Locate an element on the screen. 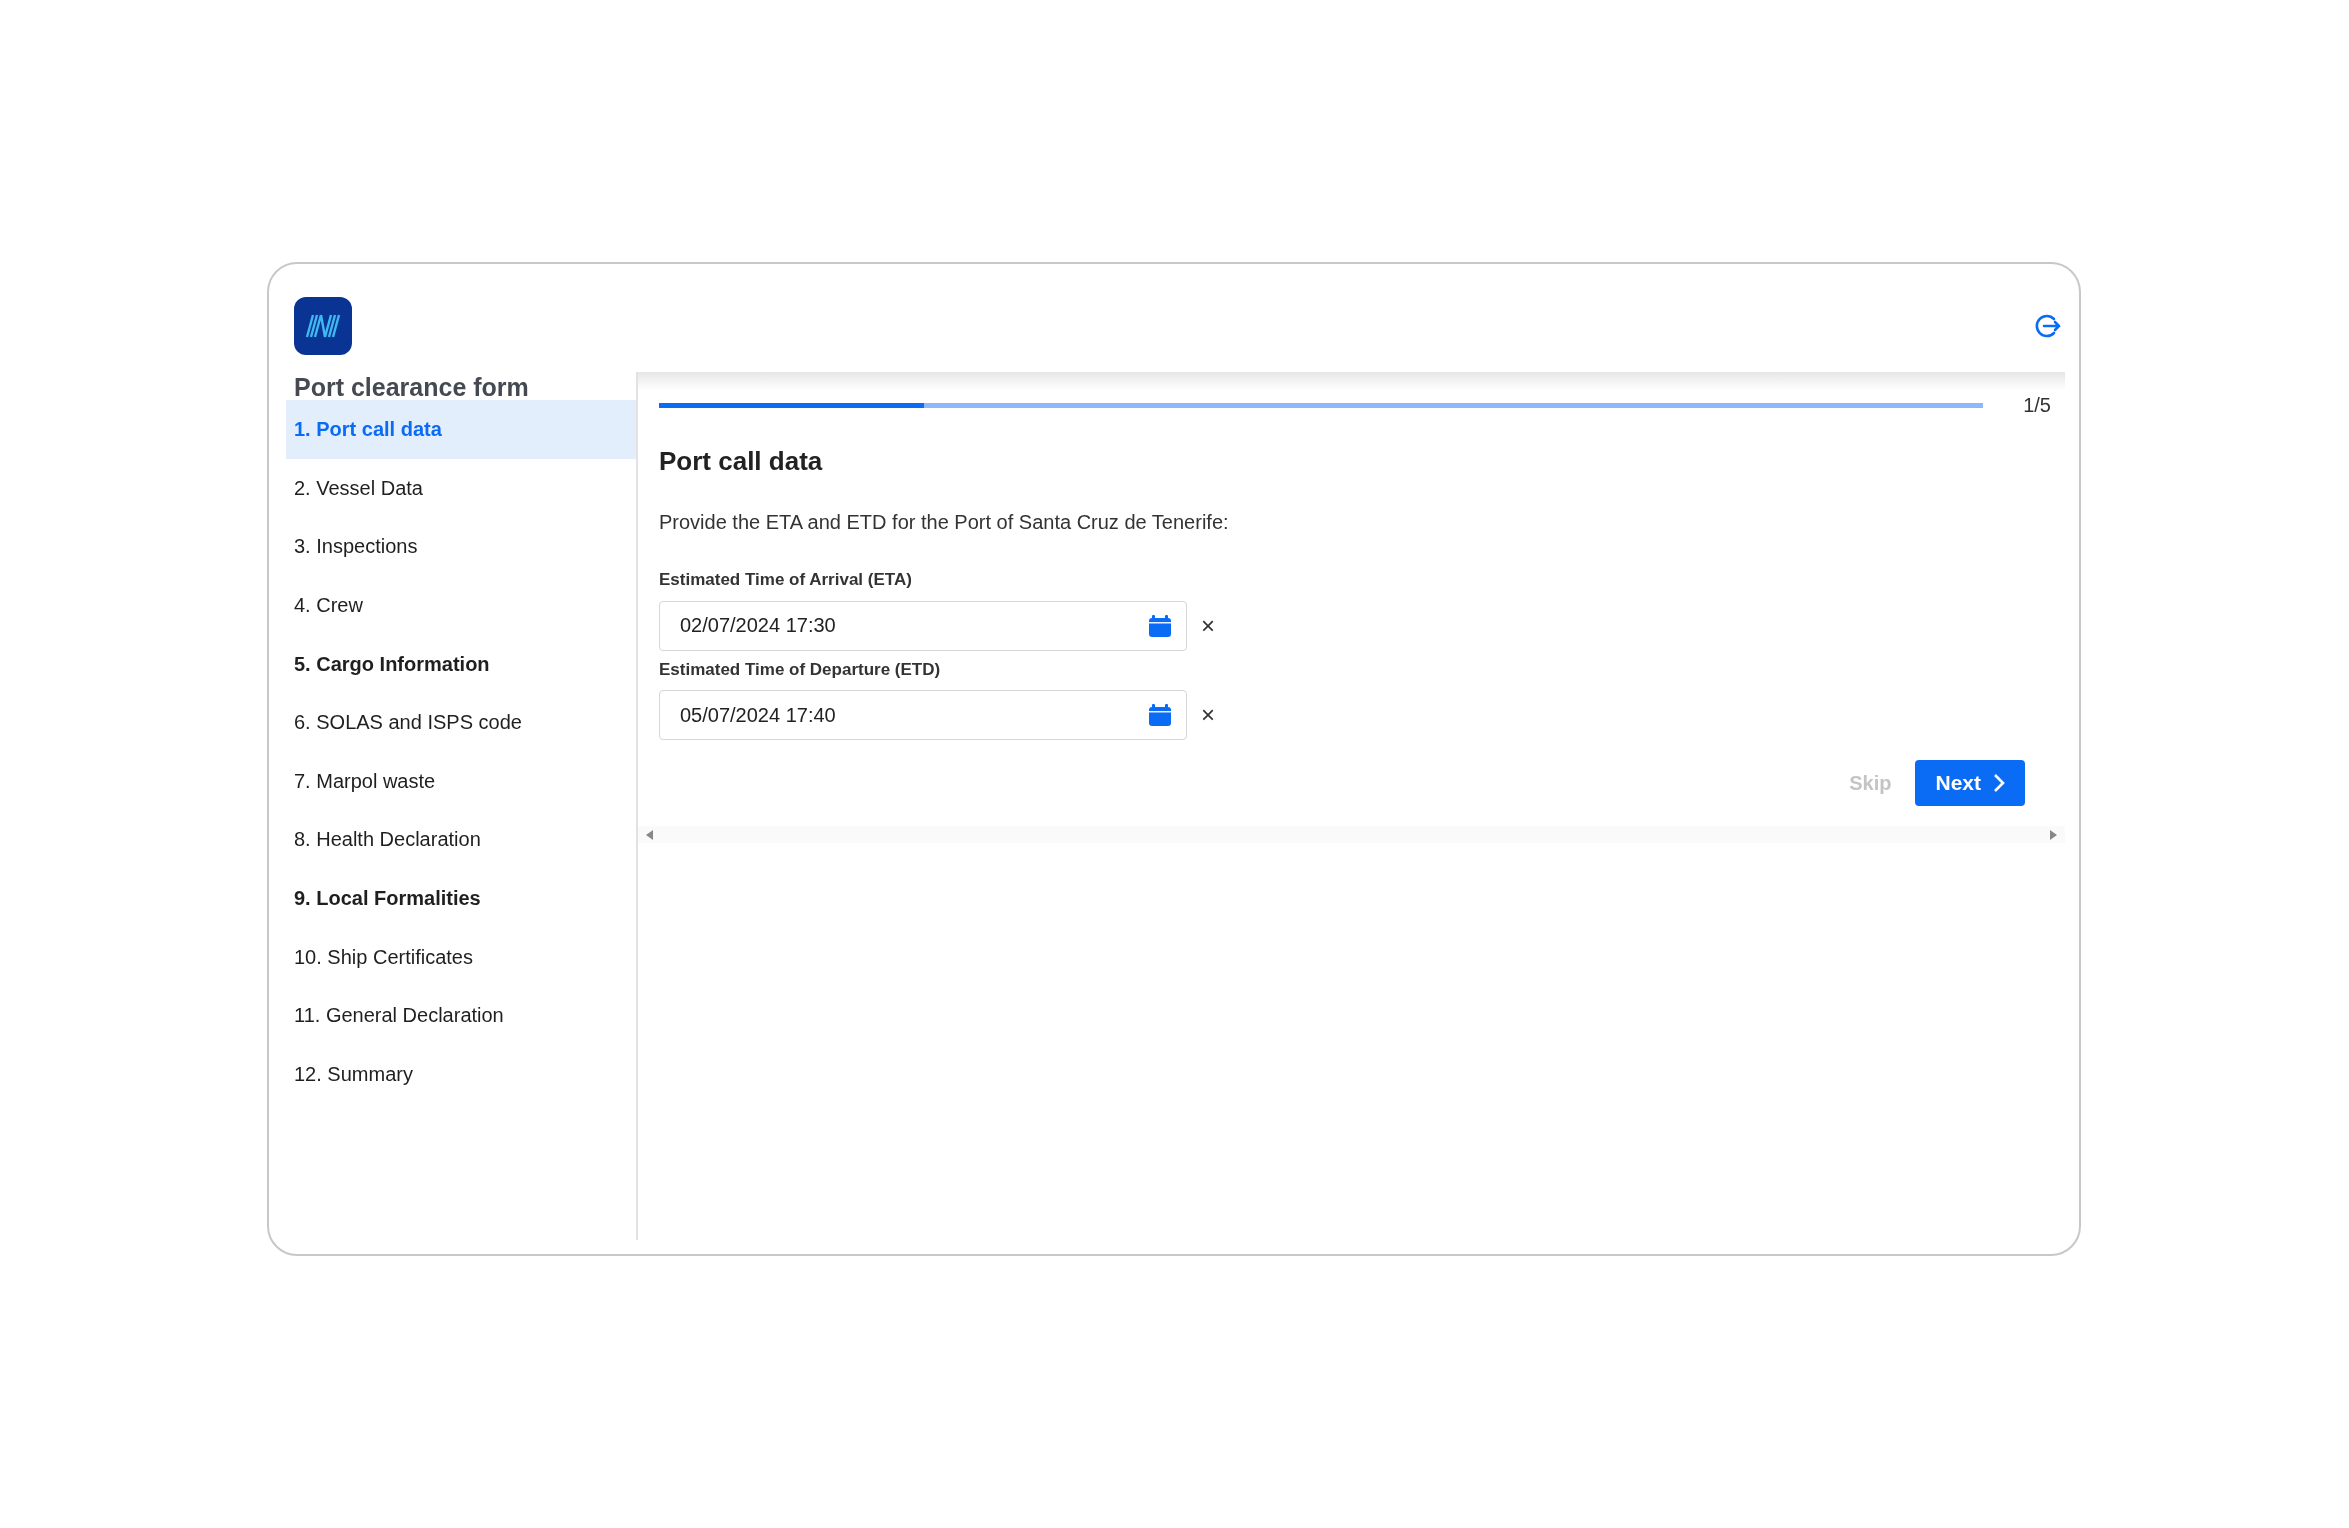 This screenshot has height=1528, width=2349. date-field: 05/07/2024 17:40 is located at coordinates (923, 715).